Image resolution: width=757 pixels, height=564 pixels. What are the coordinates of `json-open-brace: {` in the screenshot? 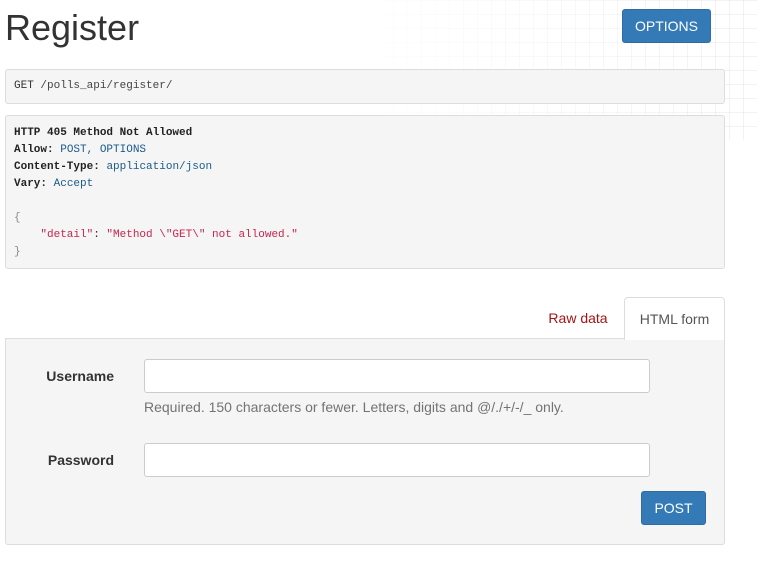 It's located at (17, 218).